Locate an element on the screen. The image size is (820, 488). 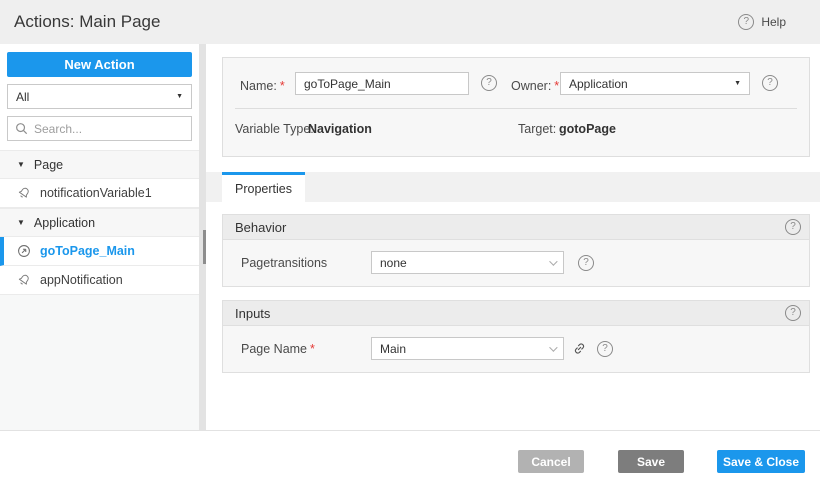
tree-group-page: ▼ Page is located at coordinates (99, 164).